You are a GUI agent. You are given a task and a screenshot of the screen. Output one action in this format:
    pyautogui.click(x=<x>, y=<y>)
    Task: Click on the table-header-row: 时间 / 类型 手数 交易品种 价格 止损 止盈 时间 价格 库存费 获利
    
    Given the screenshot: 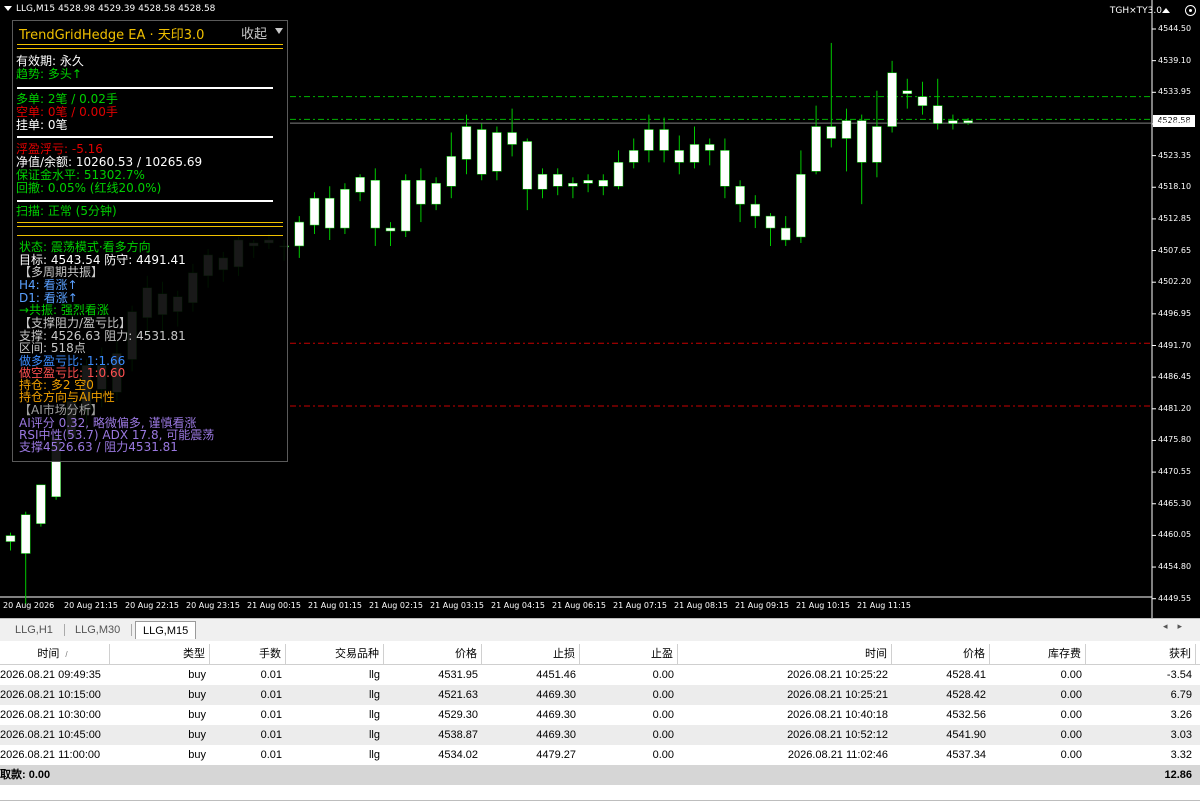 What is the action you would take?
    pyautogui.click(x=600, y=654)
    